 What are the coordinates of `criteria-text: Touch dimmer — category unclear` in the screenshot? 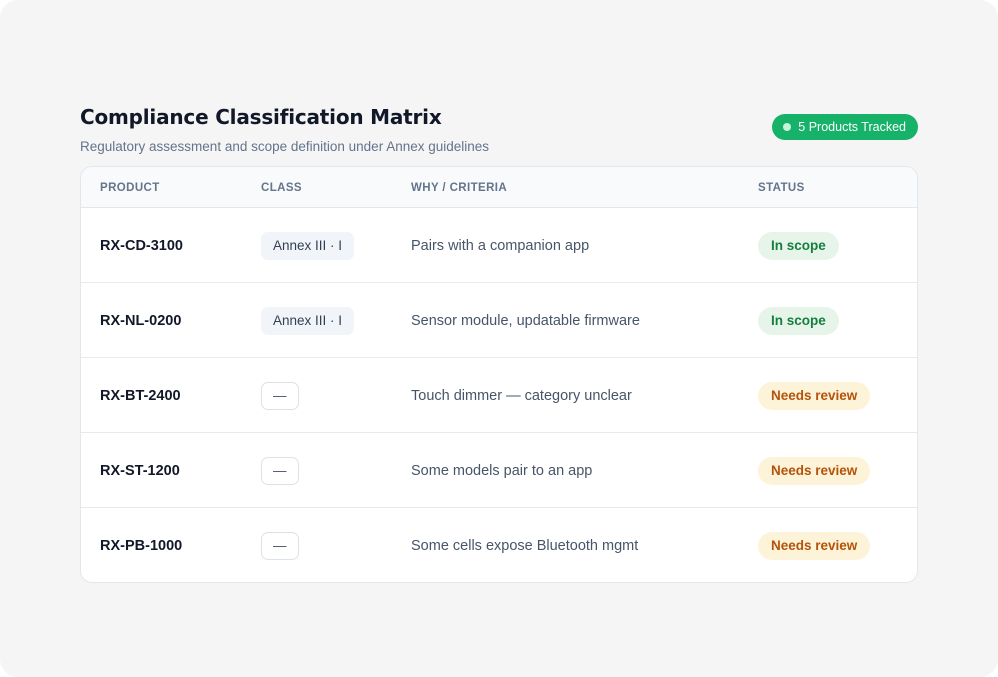 It's located at (521, 395).